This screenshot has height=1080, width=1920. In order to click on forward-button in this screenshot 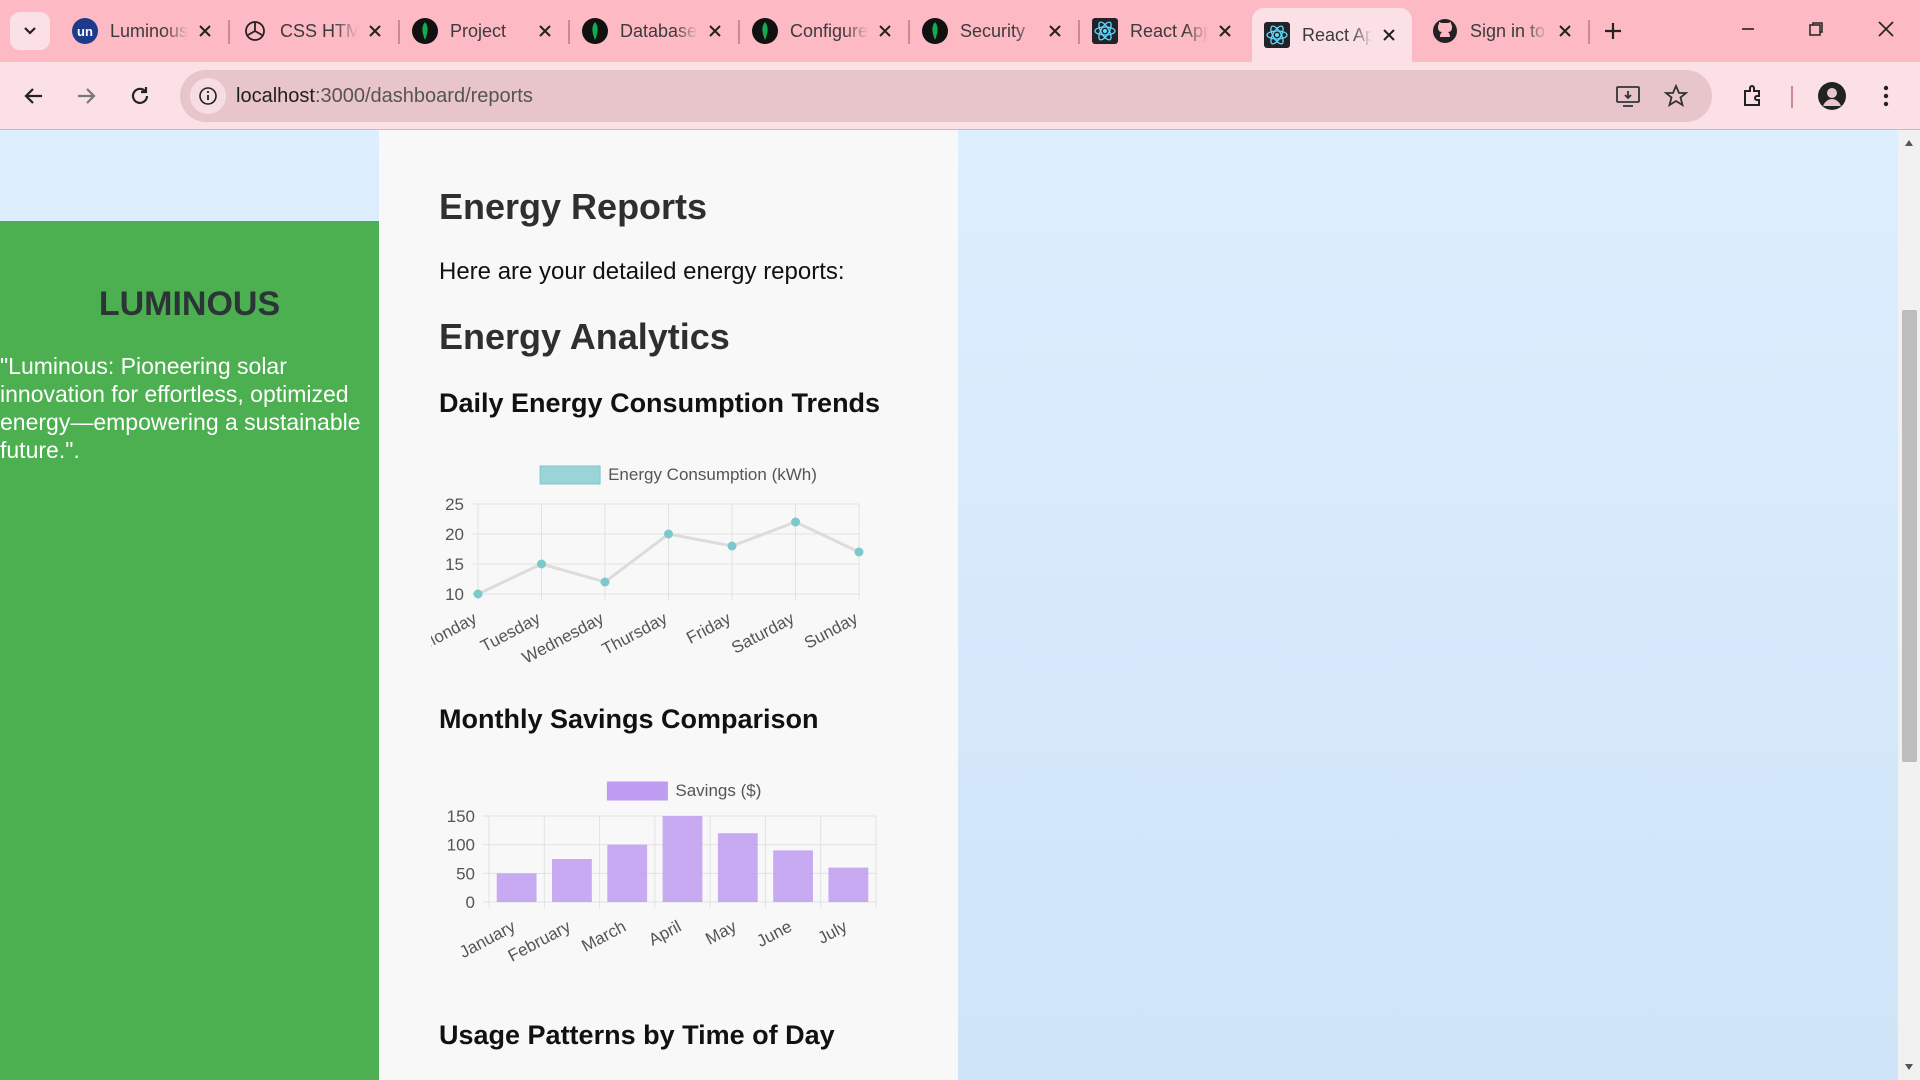, I will do `click(86, 96)`.